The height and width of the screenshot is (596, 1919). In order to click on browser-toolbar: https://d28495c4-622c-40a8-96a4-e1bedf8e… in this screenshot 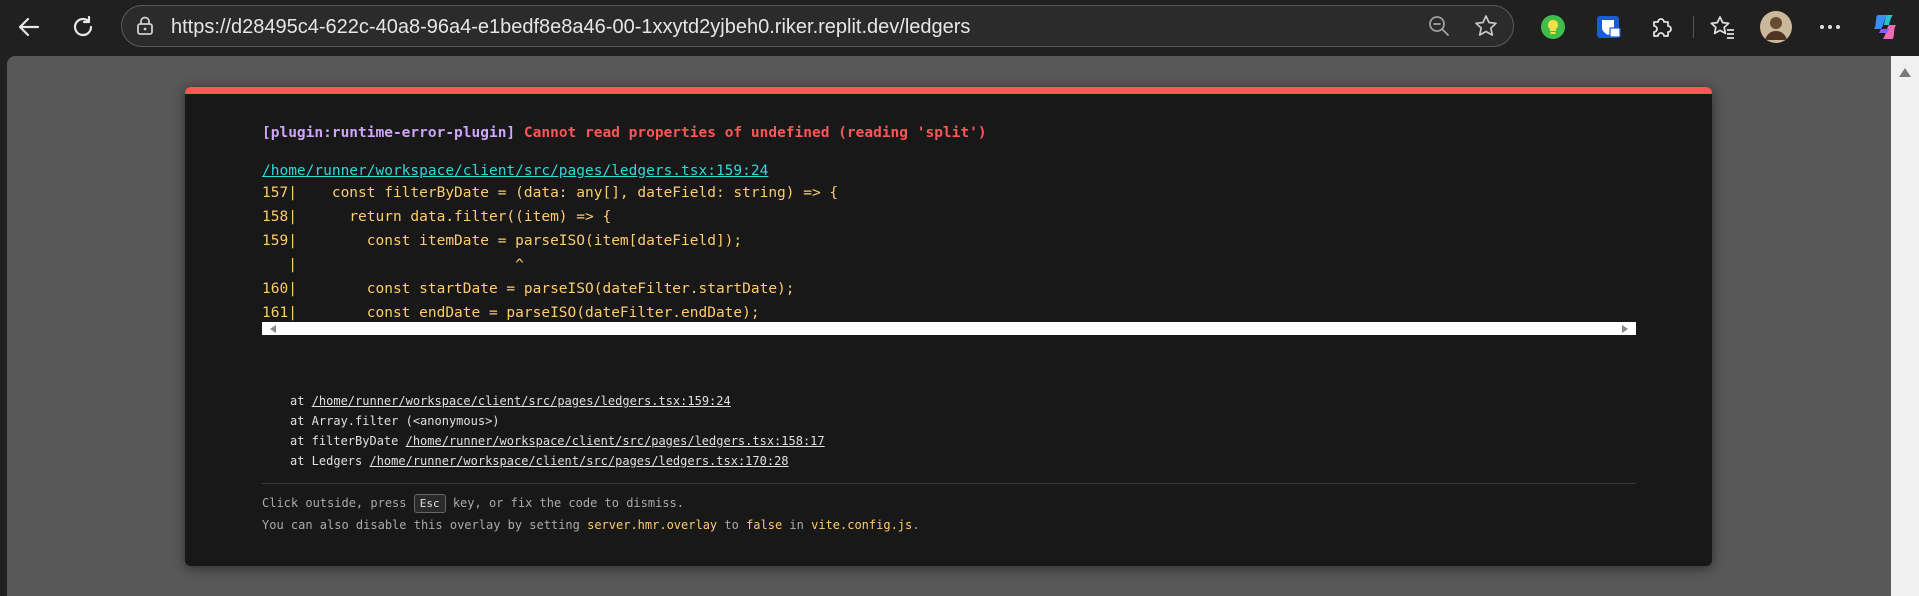, I will do `click(959, 26)`.